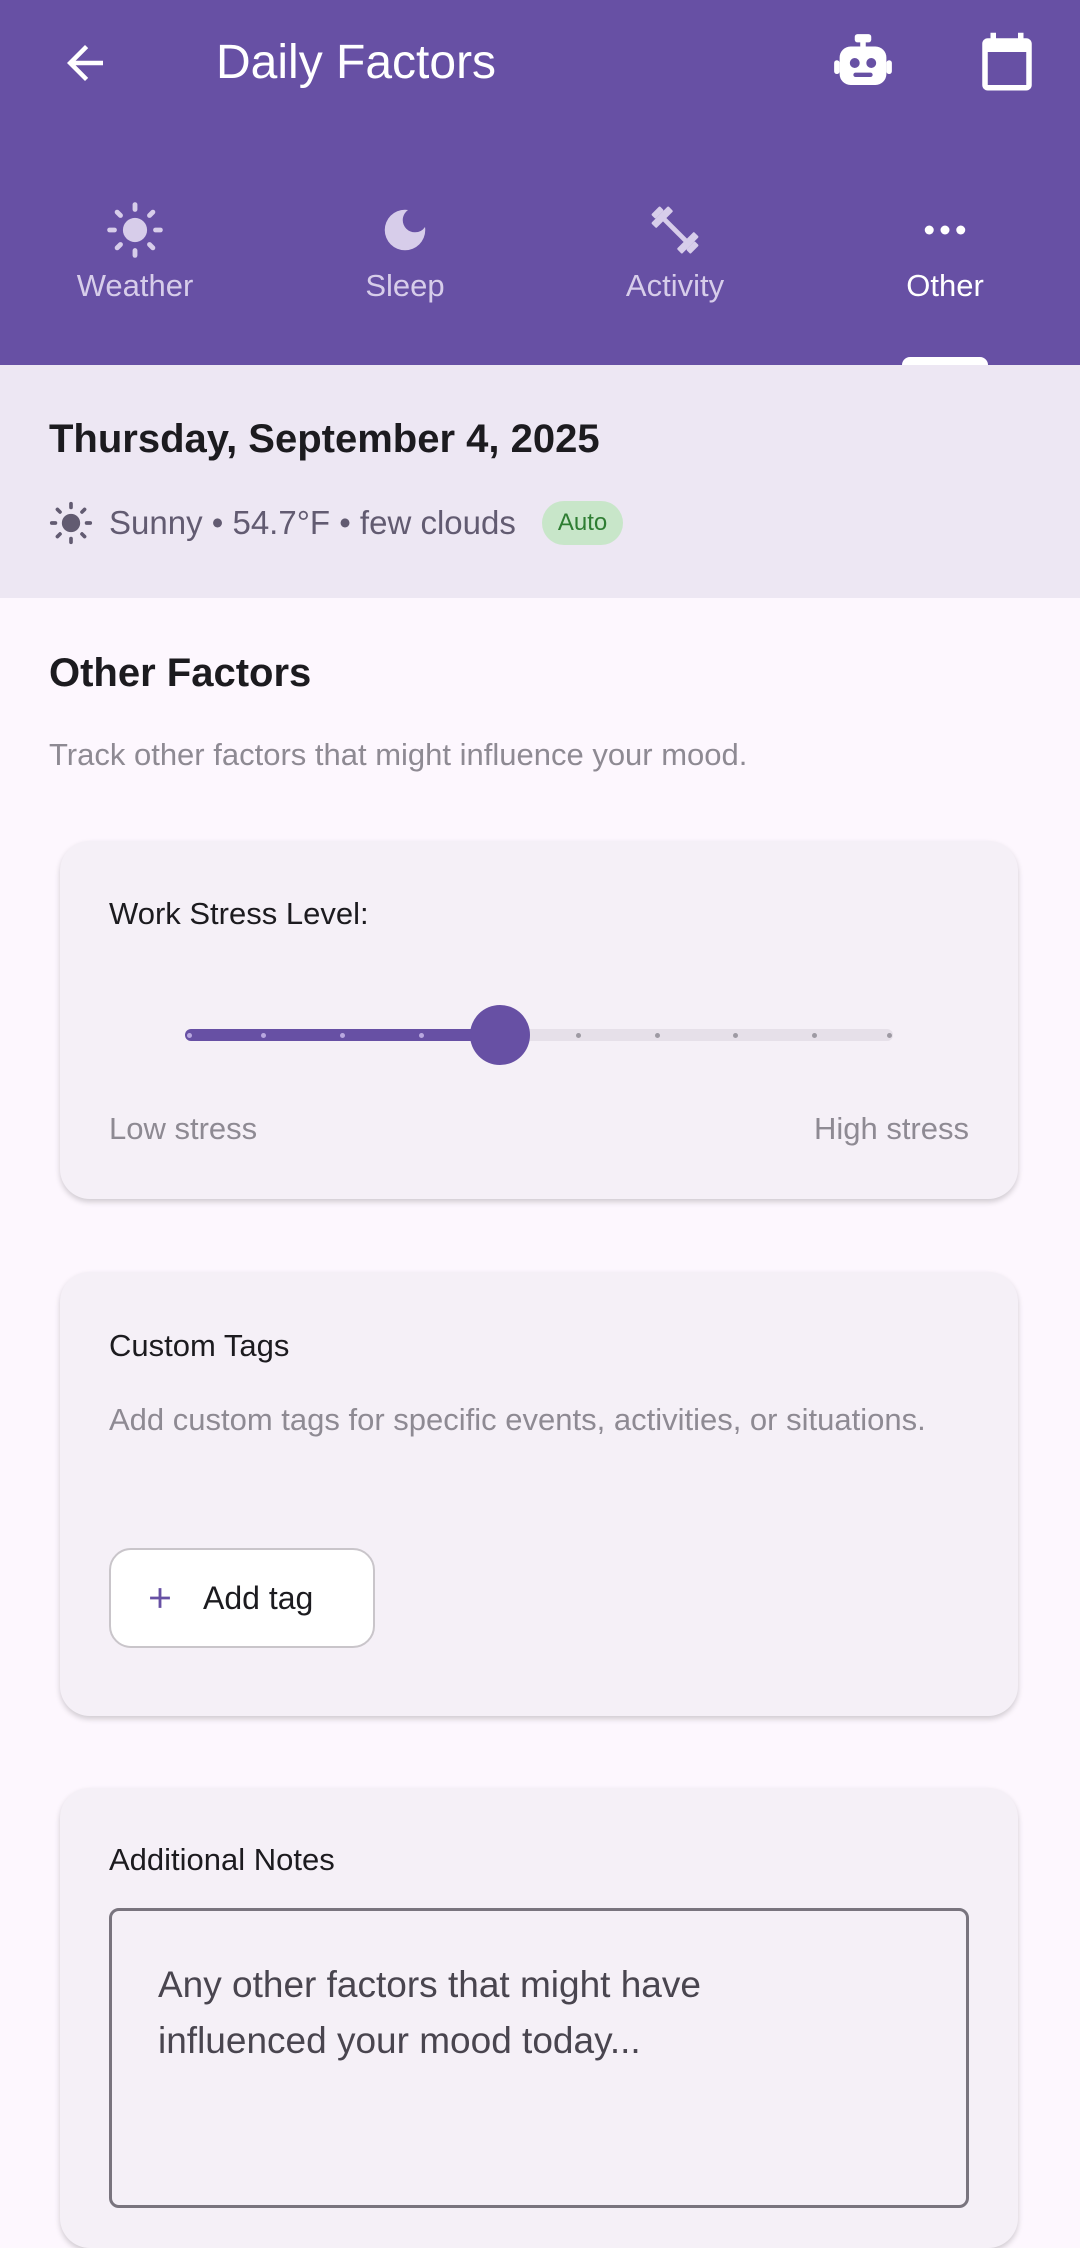 The image size is (1080, 2248). I want to click on weather-summary: Sunny • 54.7°F • few clouds Auto, so click(336, 523).